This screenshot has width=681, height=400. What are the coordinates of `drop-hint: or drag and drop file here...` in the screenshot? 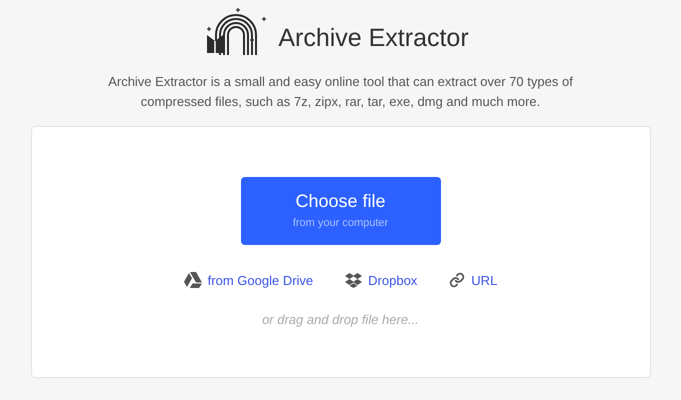 It's located at (340, 320).